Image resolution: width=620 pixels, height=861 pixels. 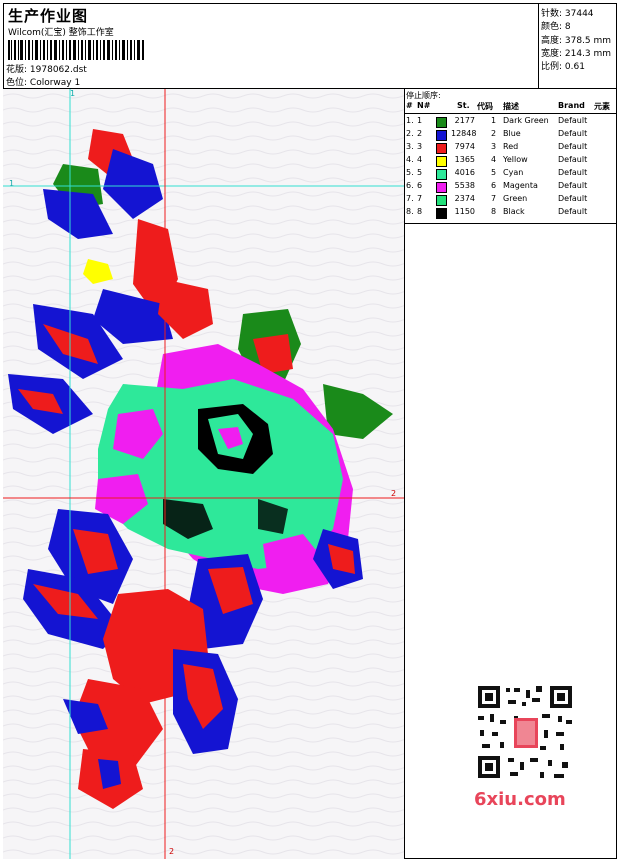 I want to click on stitch-count: 针数: 37444, so click(x=567, y=14).